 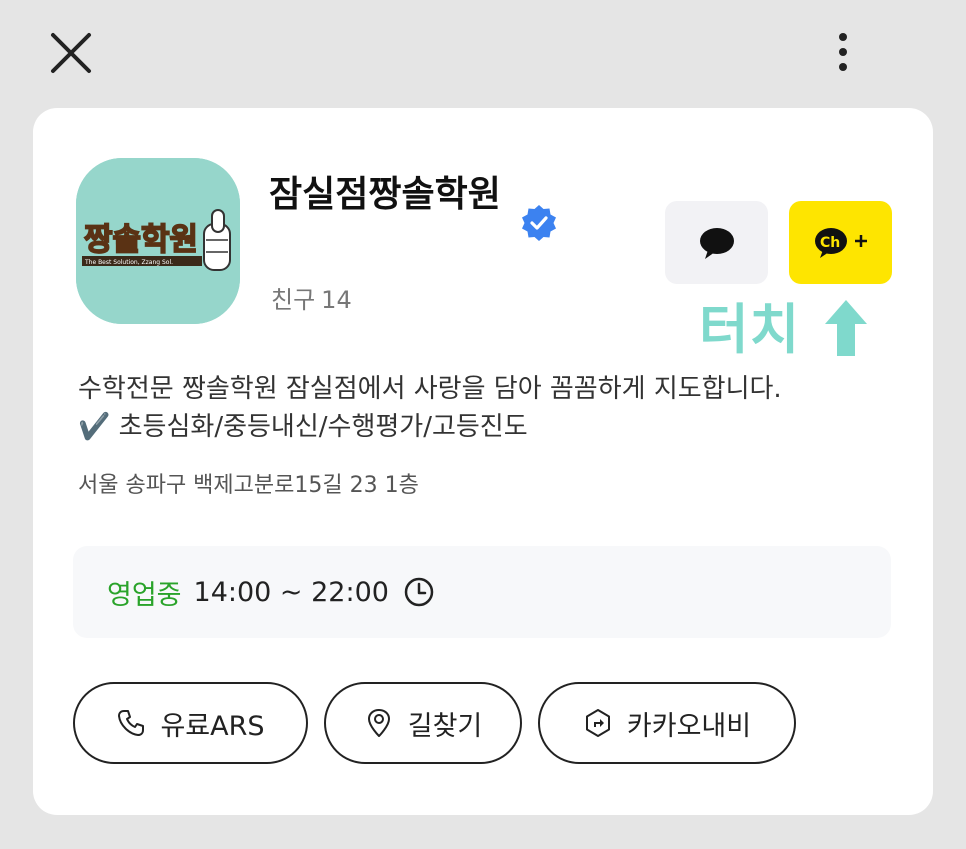 What do you see at coordinates (336, 300) in the screenshot?
I see `friends-number: 14` at bounding box center [336, 300].